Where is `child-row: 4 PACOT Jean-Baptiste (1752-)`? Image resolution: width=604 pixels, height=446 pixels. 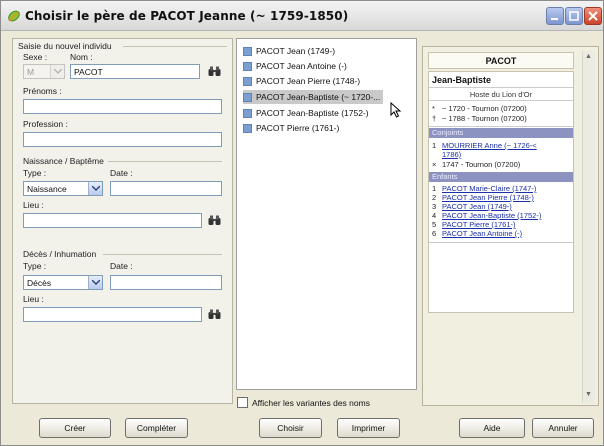 child-row: 4 PACOT Jean-Baptiste (1752-) is located at coordinates (486, 215).